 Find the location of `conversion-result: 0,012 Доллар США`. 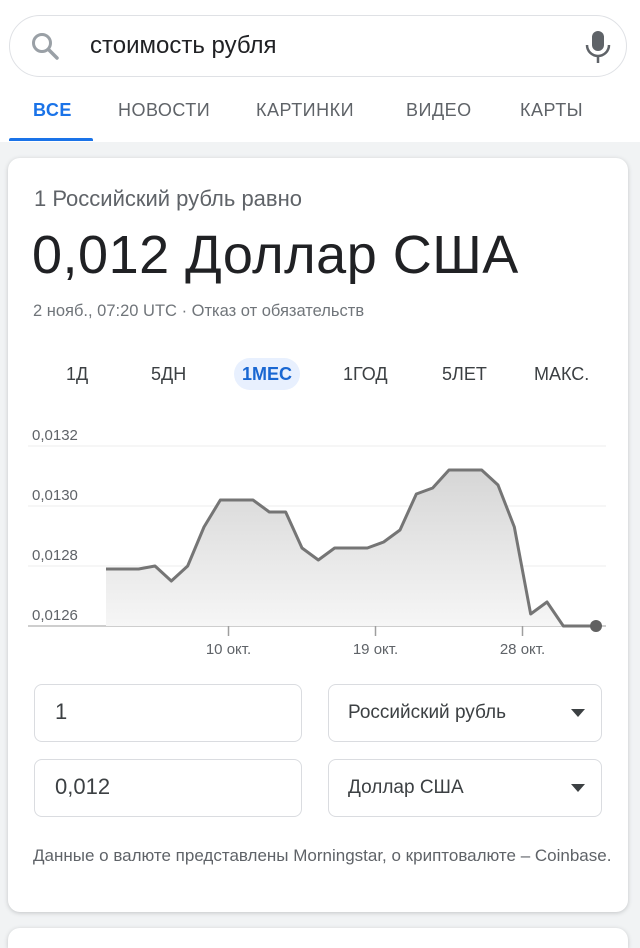

conversion-result: 0,012 Доллар США is located at coordinates (275, 255).